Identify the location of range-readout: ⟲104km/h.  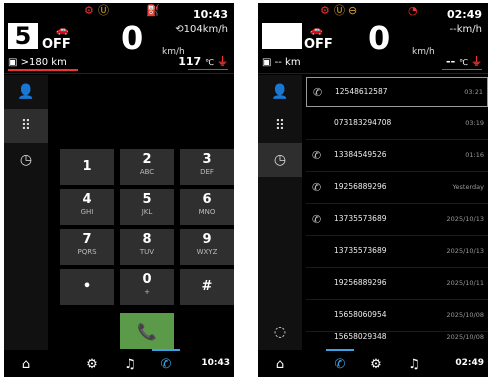
(201, 29).